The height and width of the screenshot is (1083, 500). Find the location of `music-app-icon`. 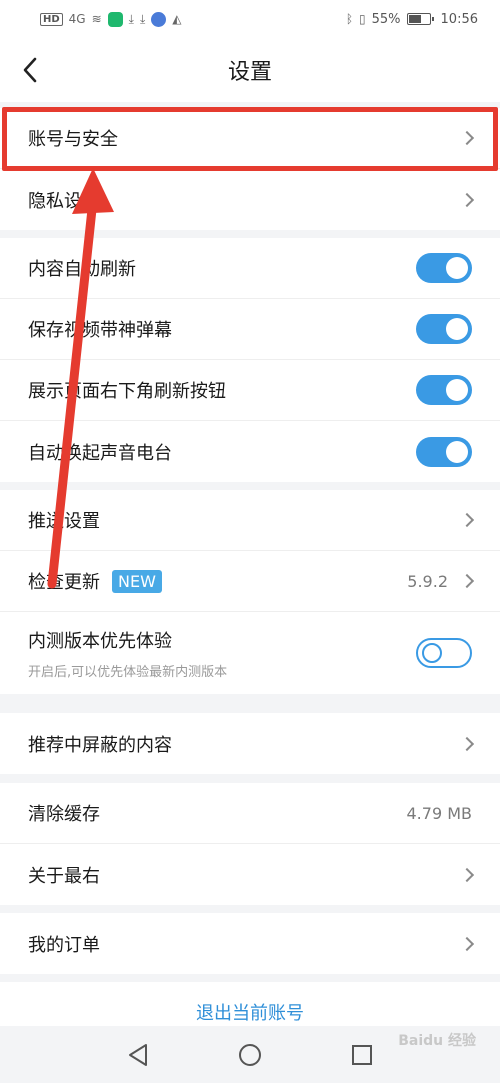

music-app-icon is located at coordinates (159, 19).